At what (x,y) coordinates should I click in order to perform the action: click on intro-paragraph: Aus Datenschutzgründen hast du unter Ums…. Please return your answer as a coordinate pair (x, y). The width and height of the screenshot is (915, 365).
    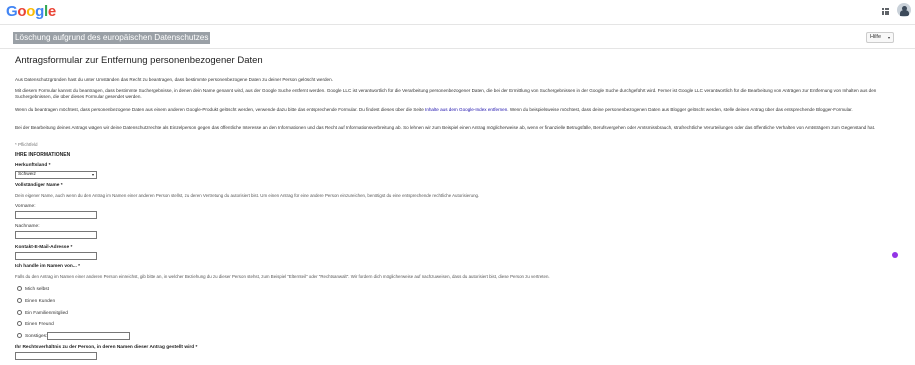
    Looking at the image, I should click on (174, 79).